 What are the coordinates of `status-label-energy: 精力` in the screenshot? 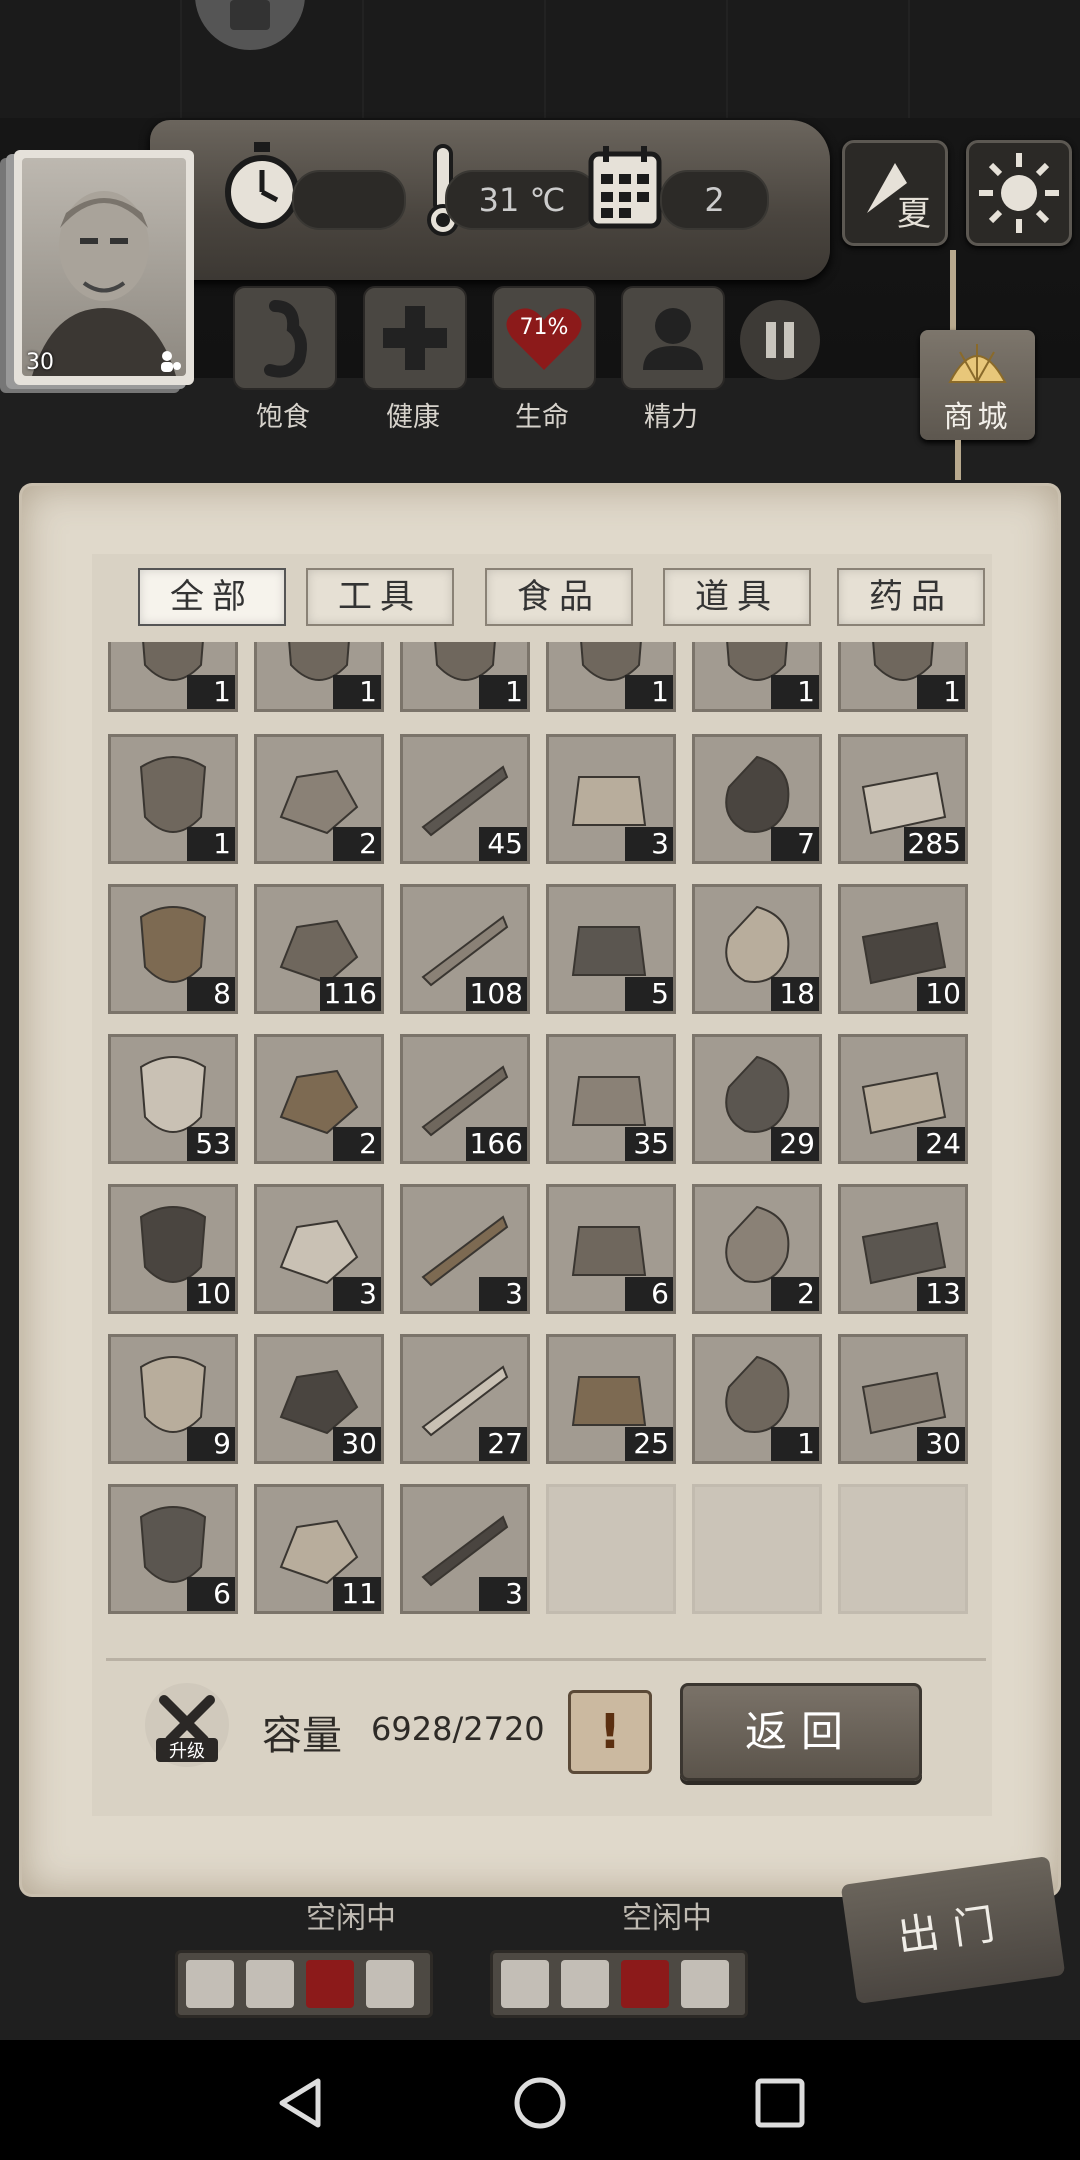 It's located at (671, 417).